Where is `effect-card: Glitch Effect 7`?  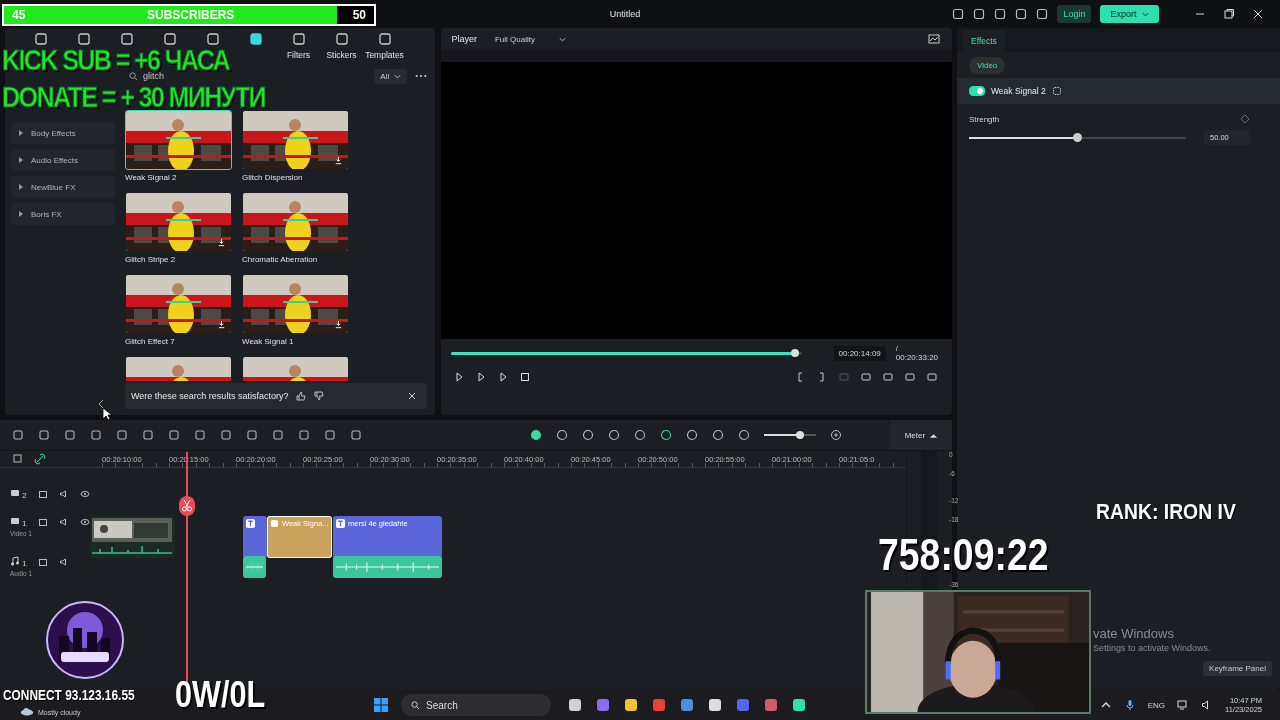
effect-card: Glitch Effect 7 is located at coordinates (183, 313).